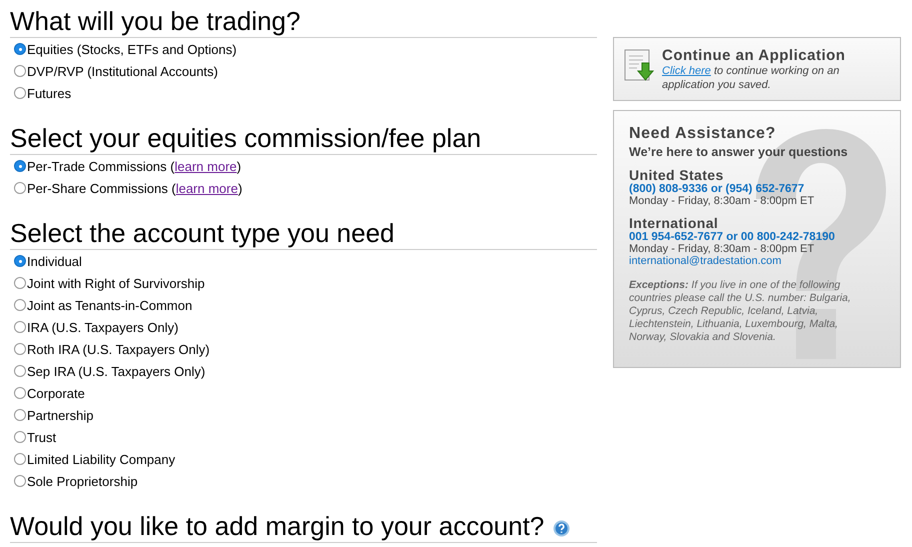  What do you see at coordinates (639, 66) in the screenshot?
I see `document-download-icon` at bounding box center [639, 66].